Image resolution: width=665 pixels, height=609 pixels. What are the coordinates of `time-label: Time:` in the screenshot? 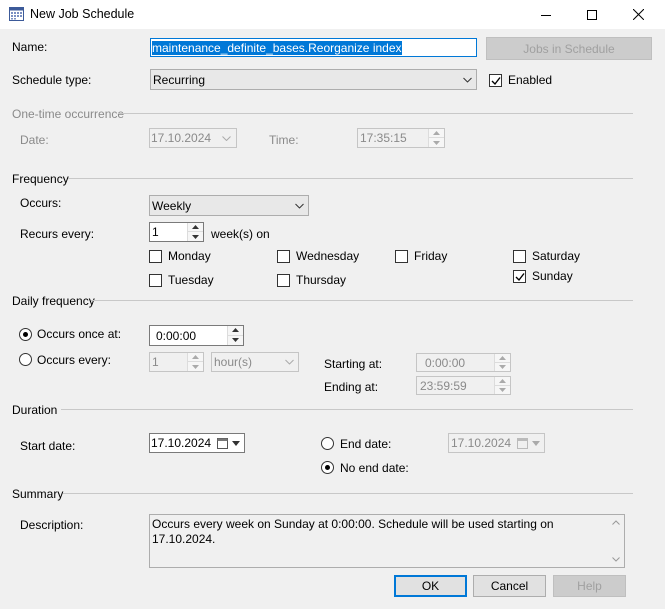 It's located at (284, 140).